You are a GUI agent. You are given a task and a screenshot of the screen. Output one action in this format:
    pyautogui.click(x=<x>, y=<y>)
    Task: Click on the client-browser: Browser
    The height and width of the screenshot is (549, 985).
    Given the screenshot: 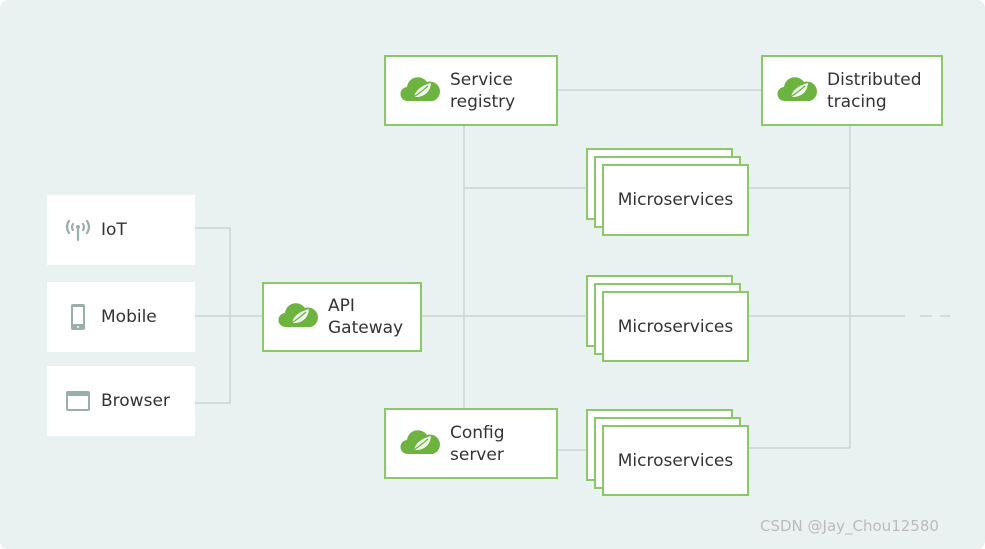 What is the action you would take?
    pyautogui.click(x=121, y=401)
    